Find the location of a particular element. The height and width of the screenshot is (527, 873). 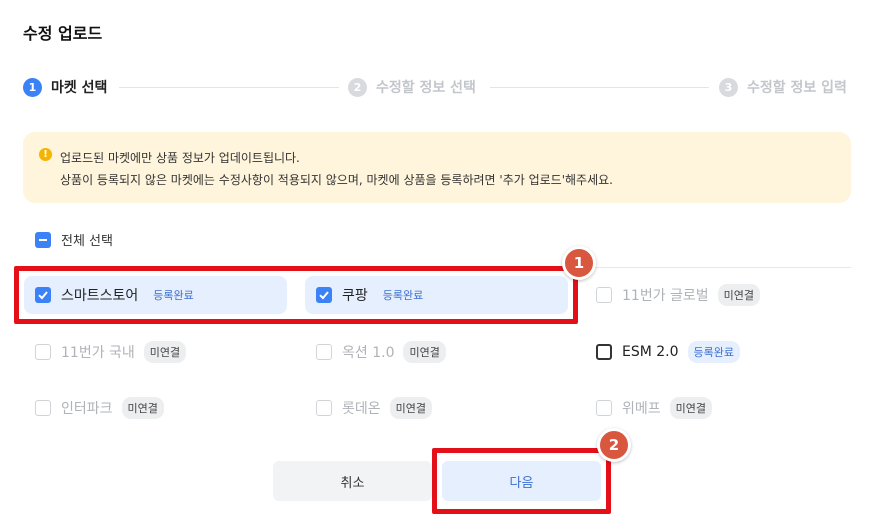

market-name: 스마트스토어 is located at coordinates (100, 296).